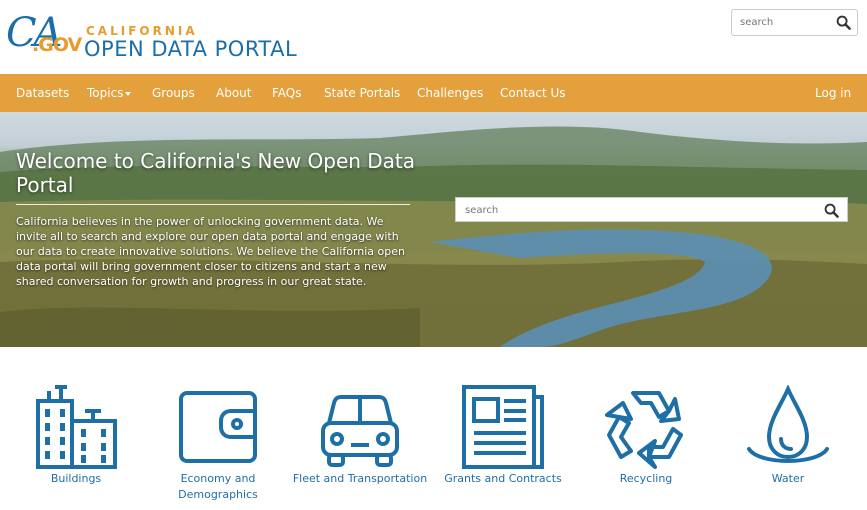 This screenshot has height=510, width=867. What do you see at coordinates (782, 22) in the screenshot?
I see `header-search-input` at bounding box center [782, 22].